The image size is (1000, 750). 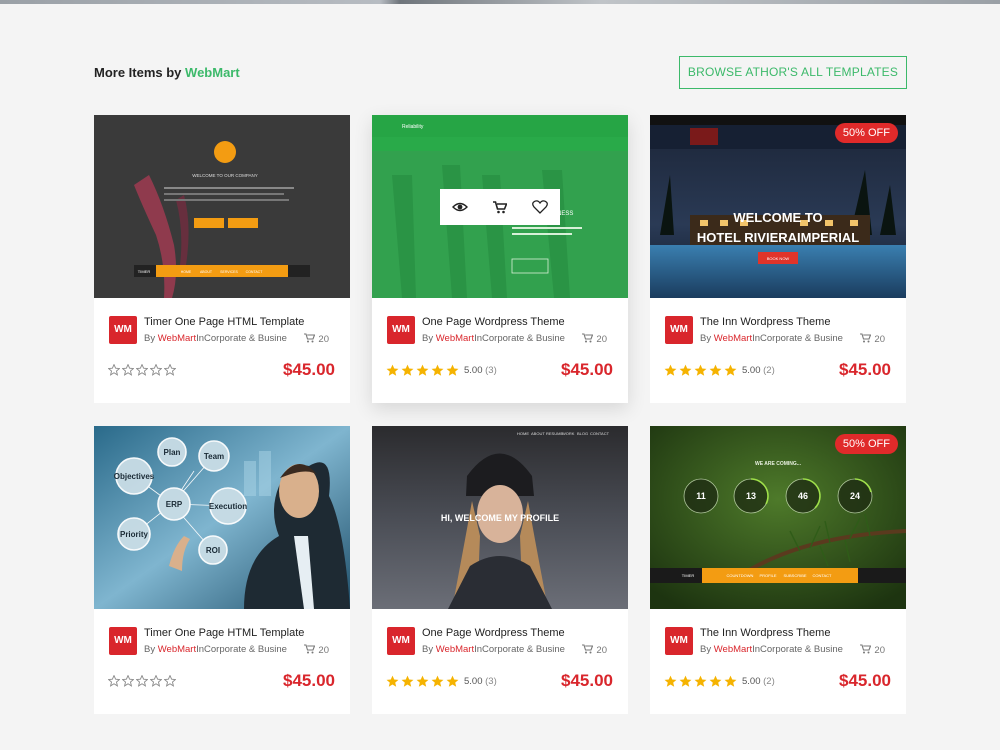 What do you see at coordinates (523, 433) in the screenshot?
I see `svg-text: HOME` at bounding box center [523, 433].